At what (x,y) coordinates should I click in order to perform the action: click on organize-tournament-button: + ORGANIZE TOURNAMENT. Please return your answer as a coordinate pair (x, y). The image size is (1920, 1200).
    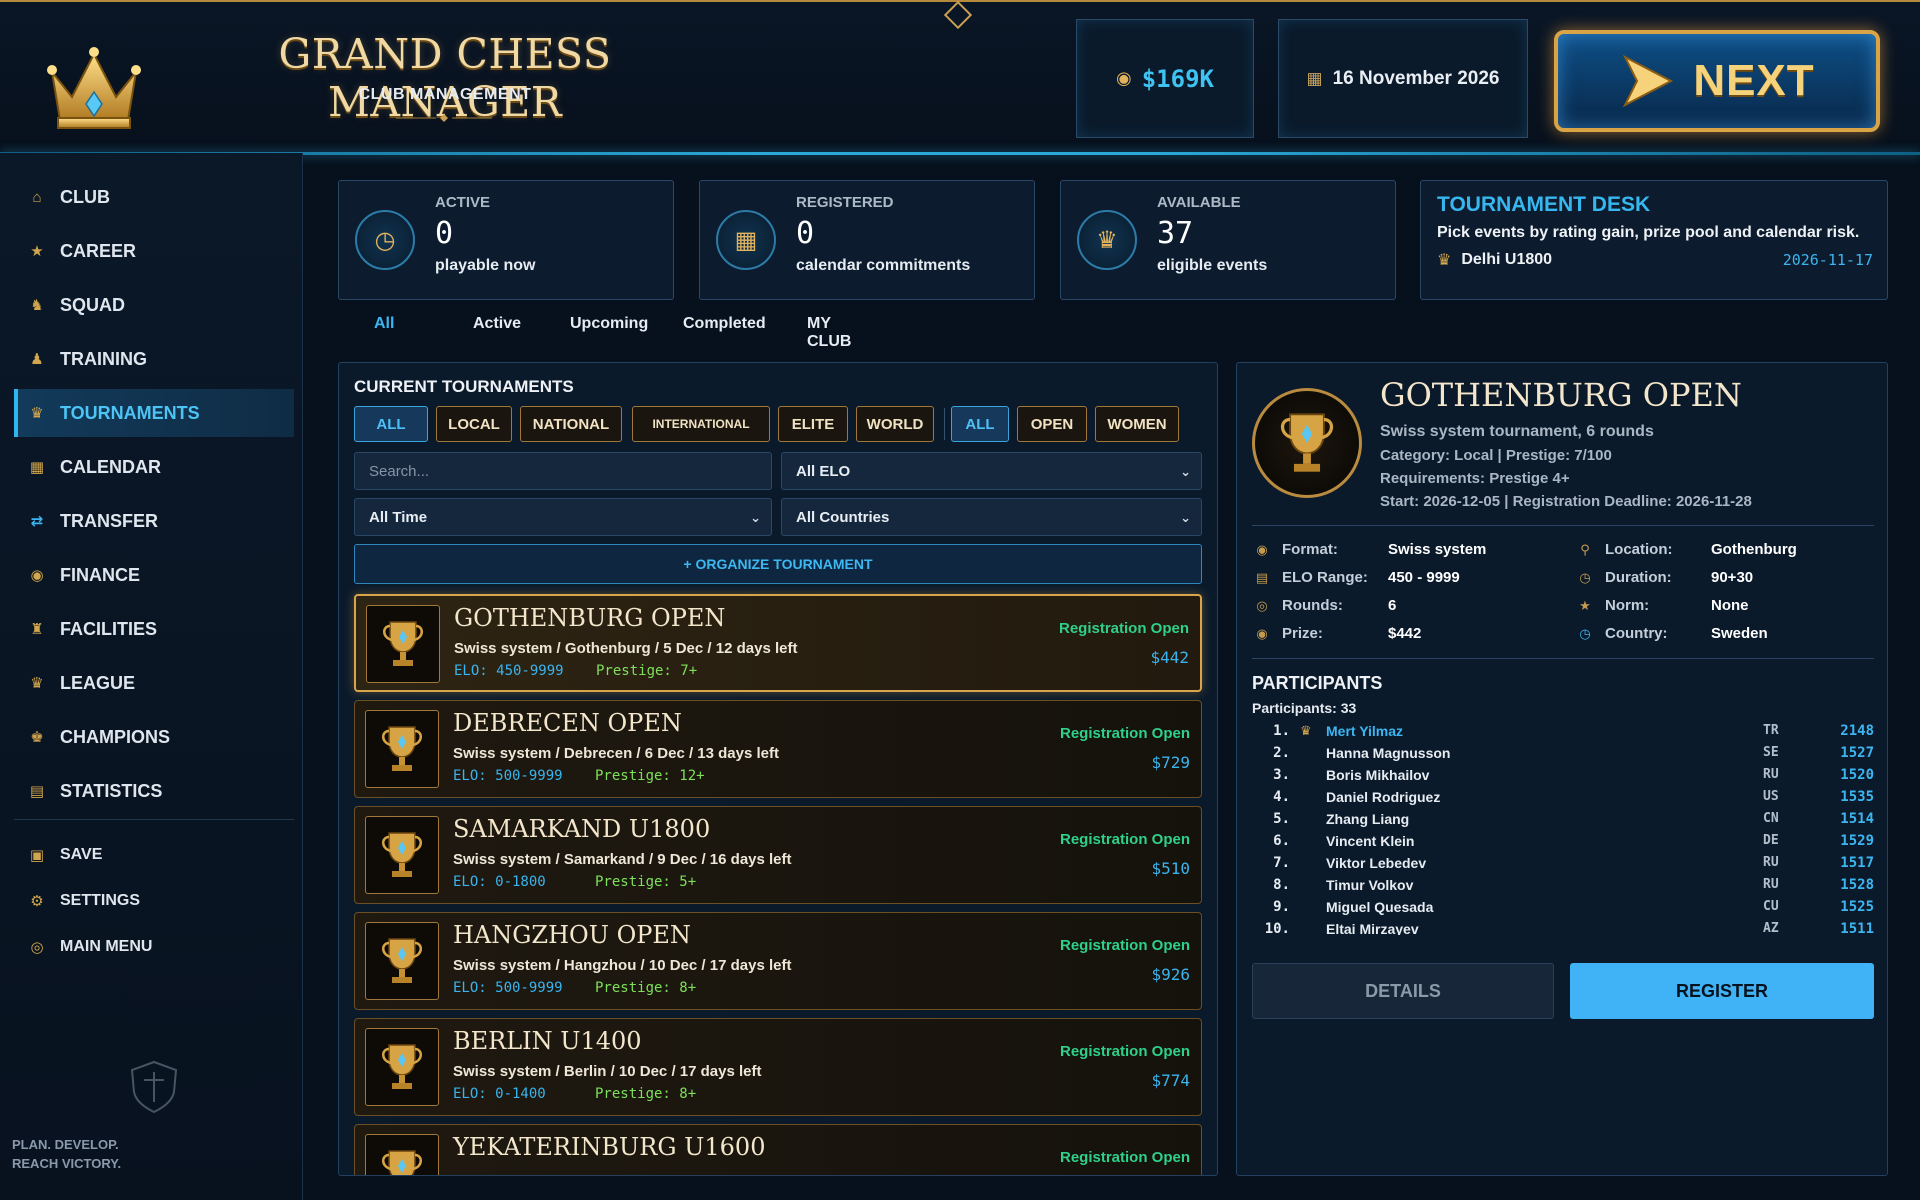
    Looking at the image, I should click on (778, 564).